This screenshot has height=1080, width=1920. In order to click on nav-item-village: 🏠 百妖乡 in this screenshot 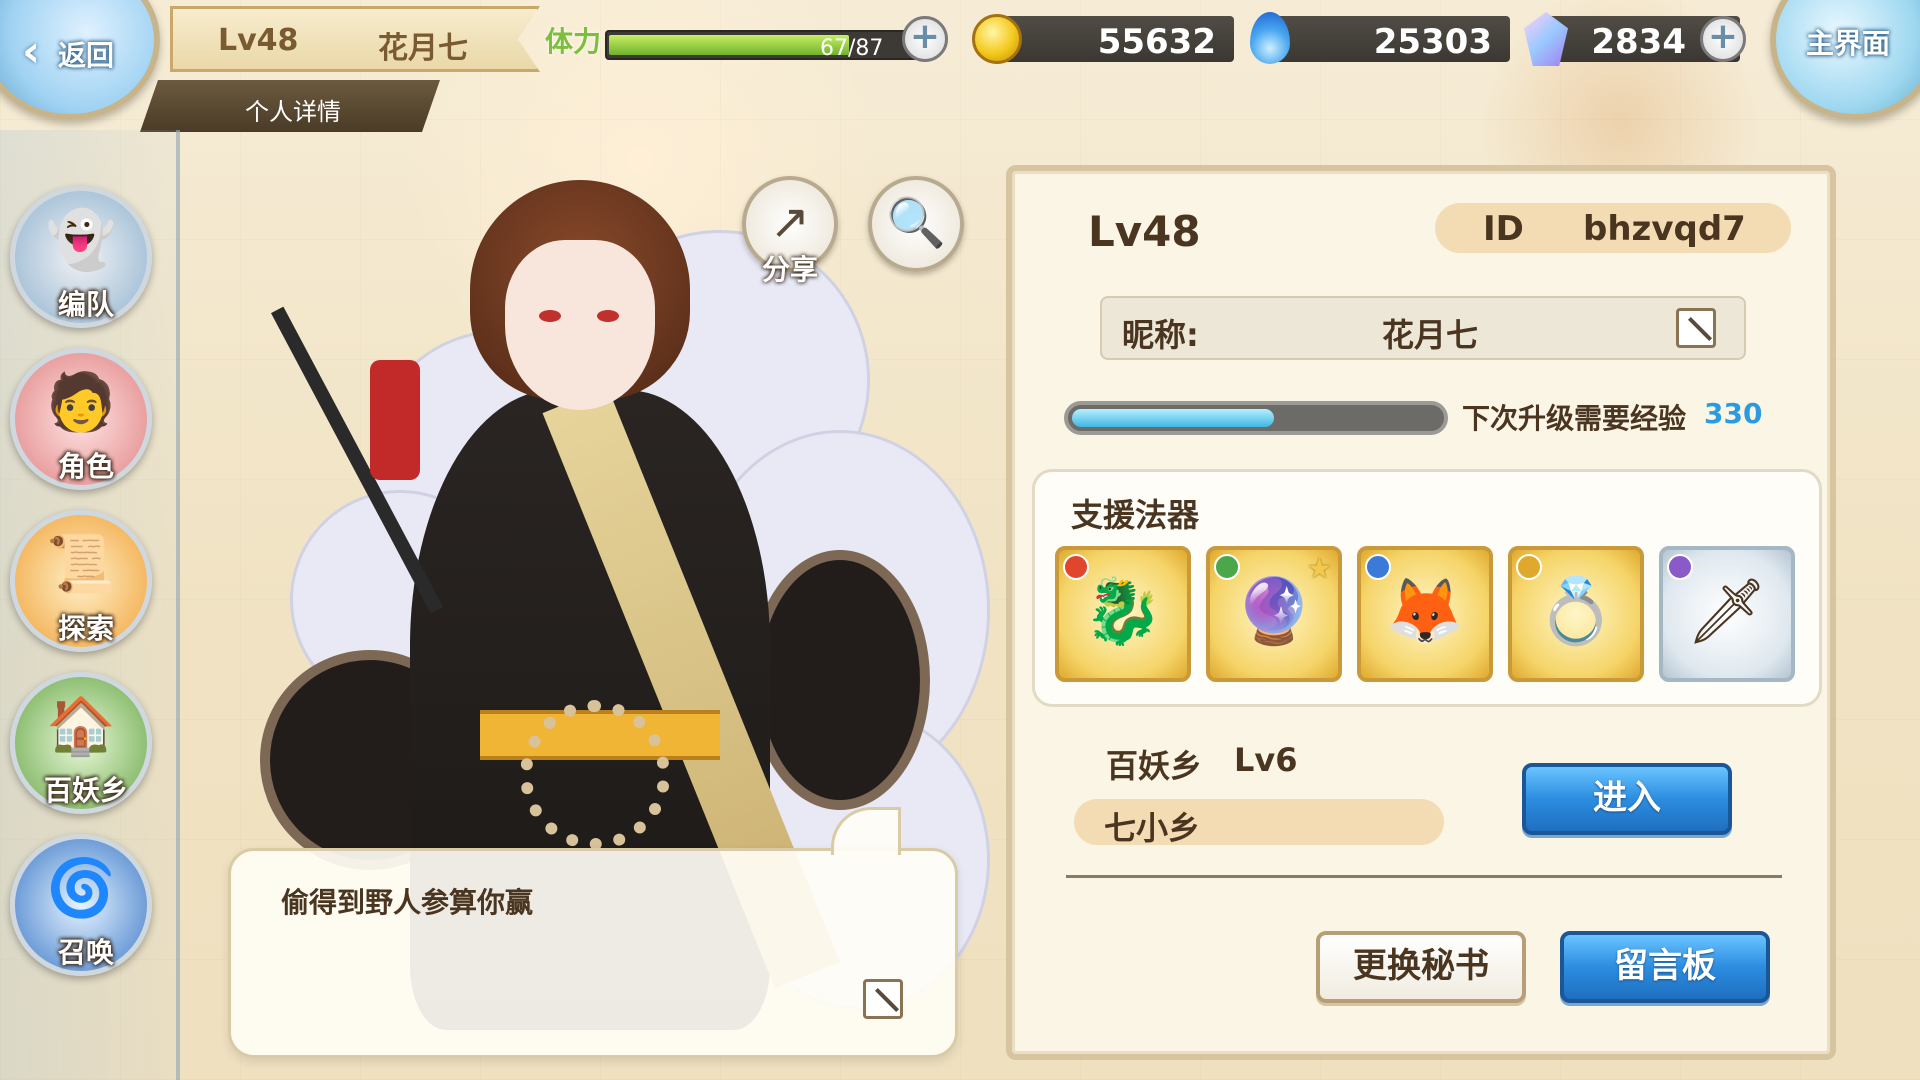, I will do `click(81, 743)`.